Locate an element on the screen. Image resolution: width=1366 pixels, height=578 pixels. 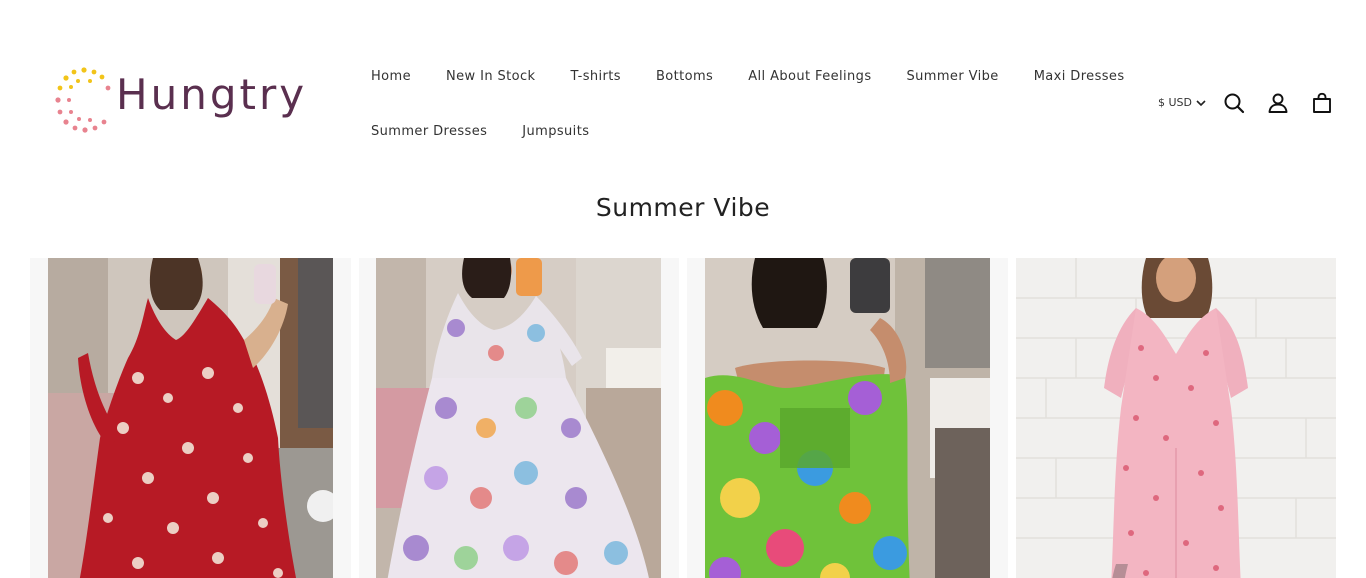
section-title: Summer Vibe is located at coordinates (683, 207).